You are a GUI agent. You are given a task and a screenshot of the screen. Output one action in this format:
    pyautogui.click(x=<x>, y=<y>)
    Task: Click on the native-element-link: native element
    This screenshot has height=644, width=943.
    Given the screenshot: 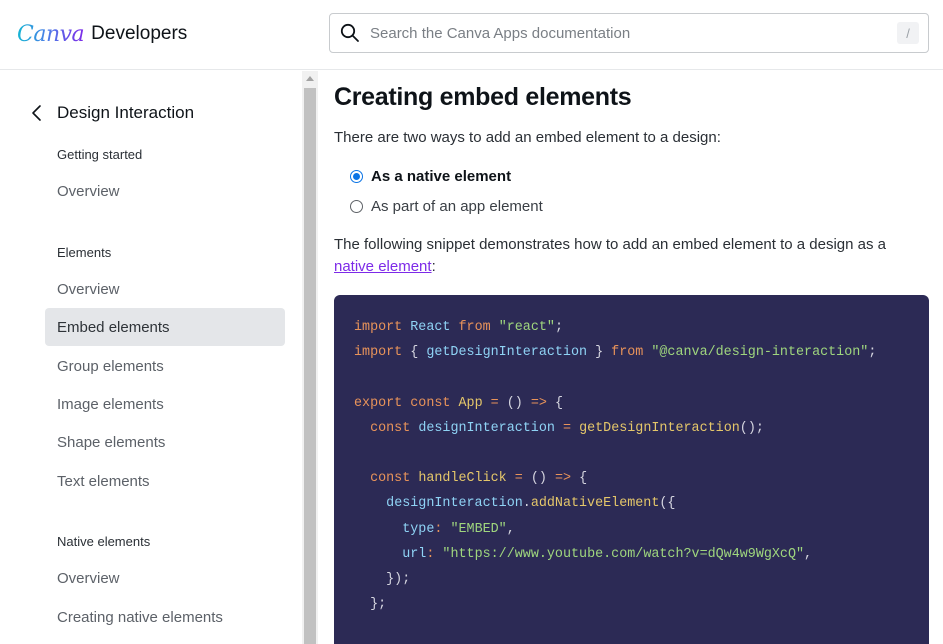 What is the action you would take?
    pyautogui.click(x=383, y=266)
    